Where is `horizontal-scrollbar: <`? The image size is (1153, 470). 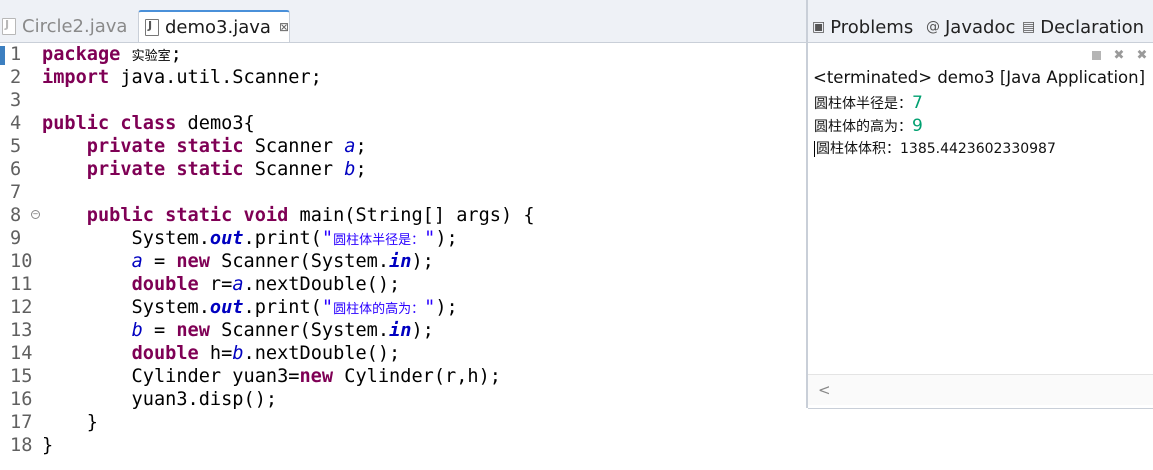 horizontal-scrollbar: < is located at coordinates (980, 389).